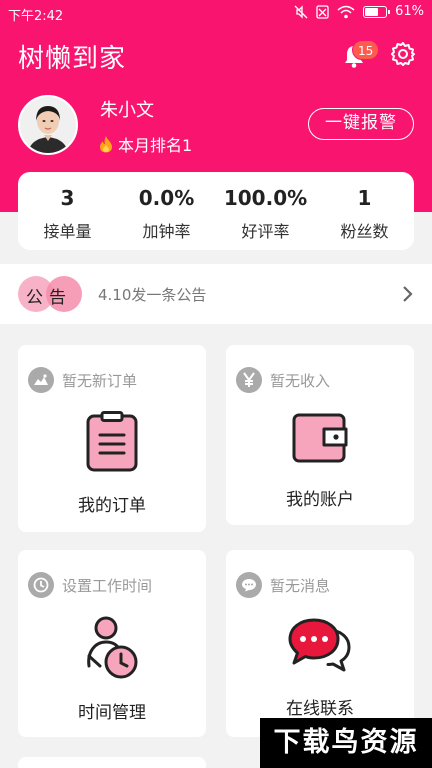 The width and height of the screenshot is (432, 768). Describe the element at coordinates (216, 13) in the screenshot. I see `status-bar: 下午2:42 61%` at that location.